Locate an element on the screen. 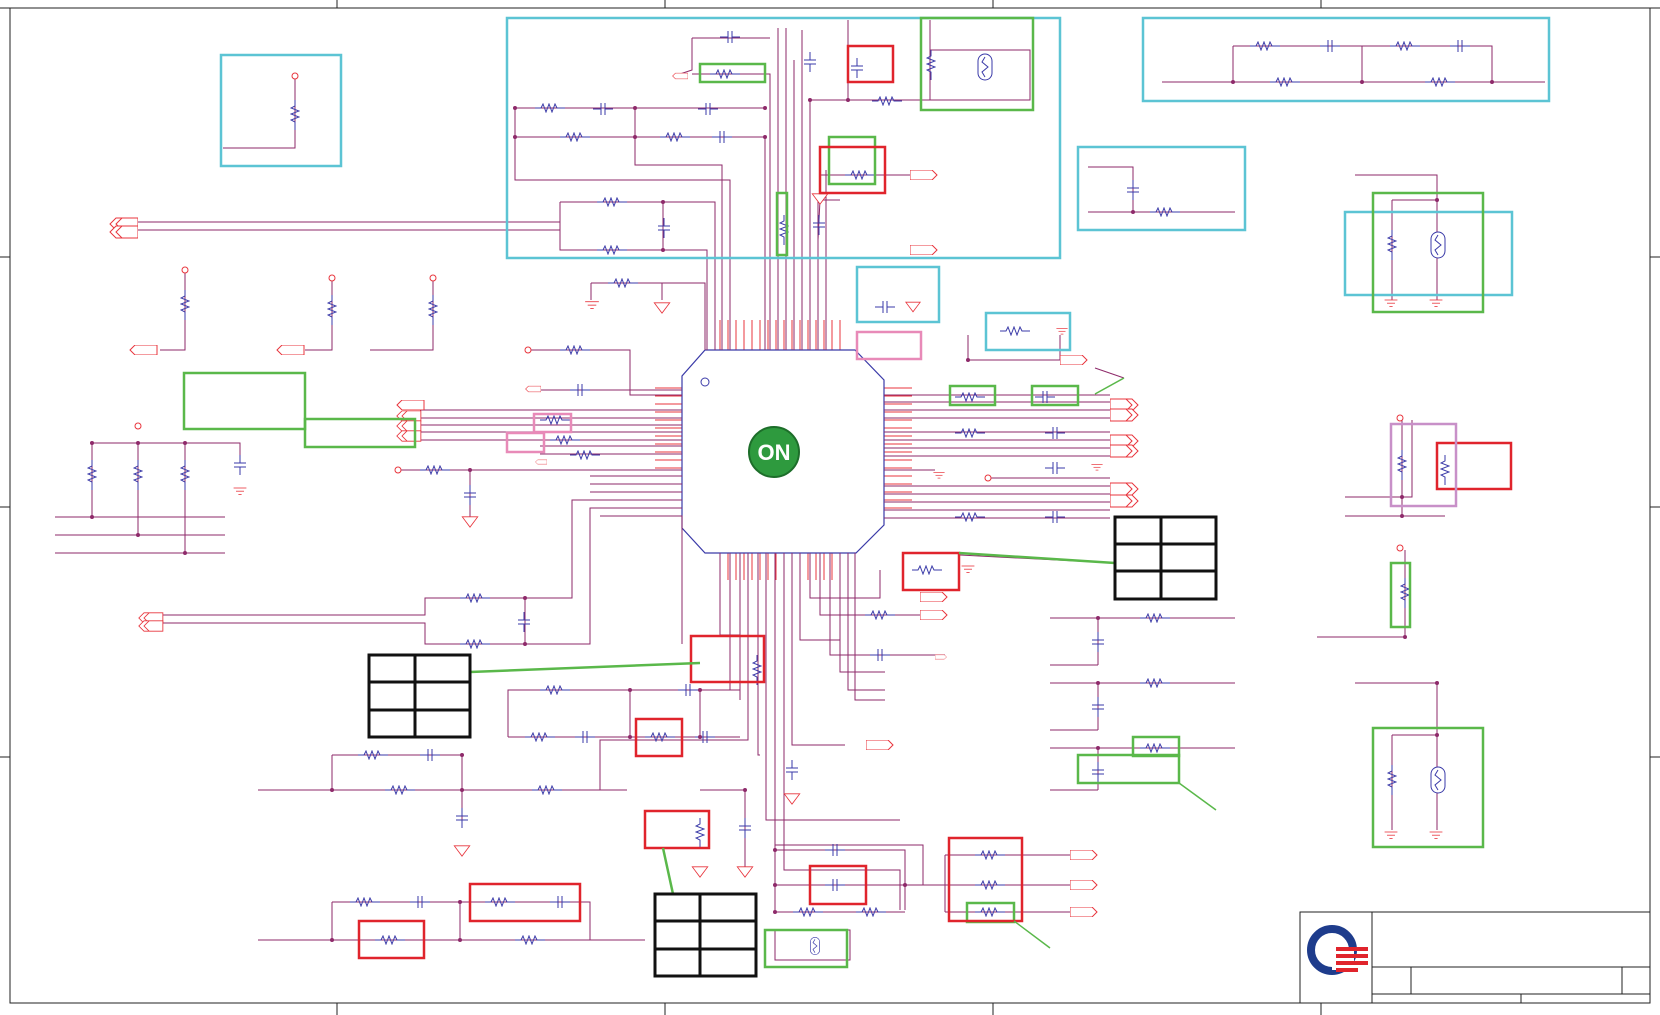 The width and height of the screenshot is (1660, 1015). highlight-green-left-large is located at coordinates (244, 401).